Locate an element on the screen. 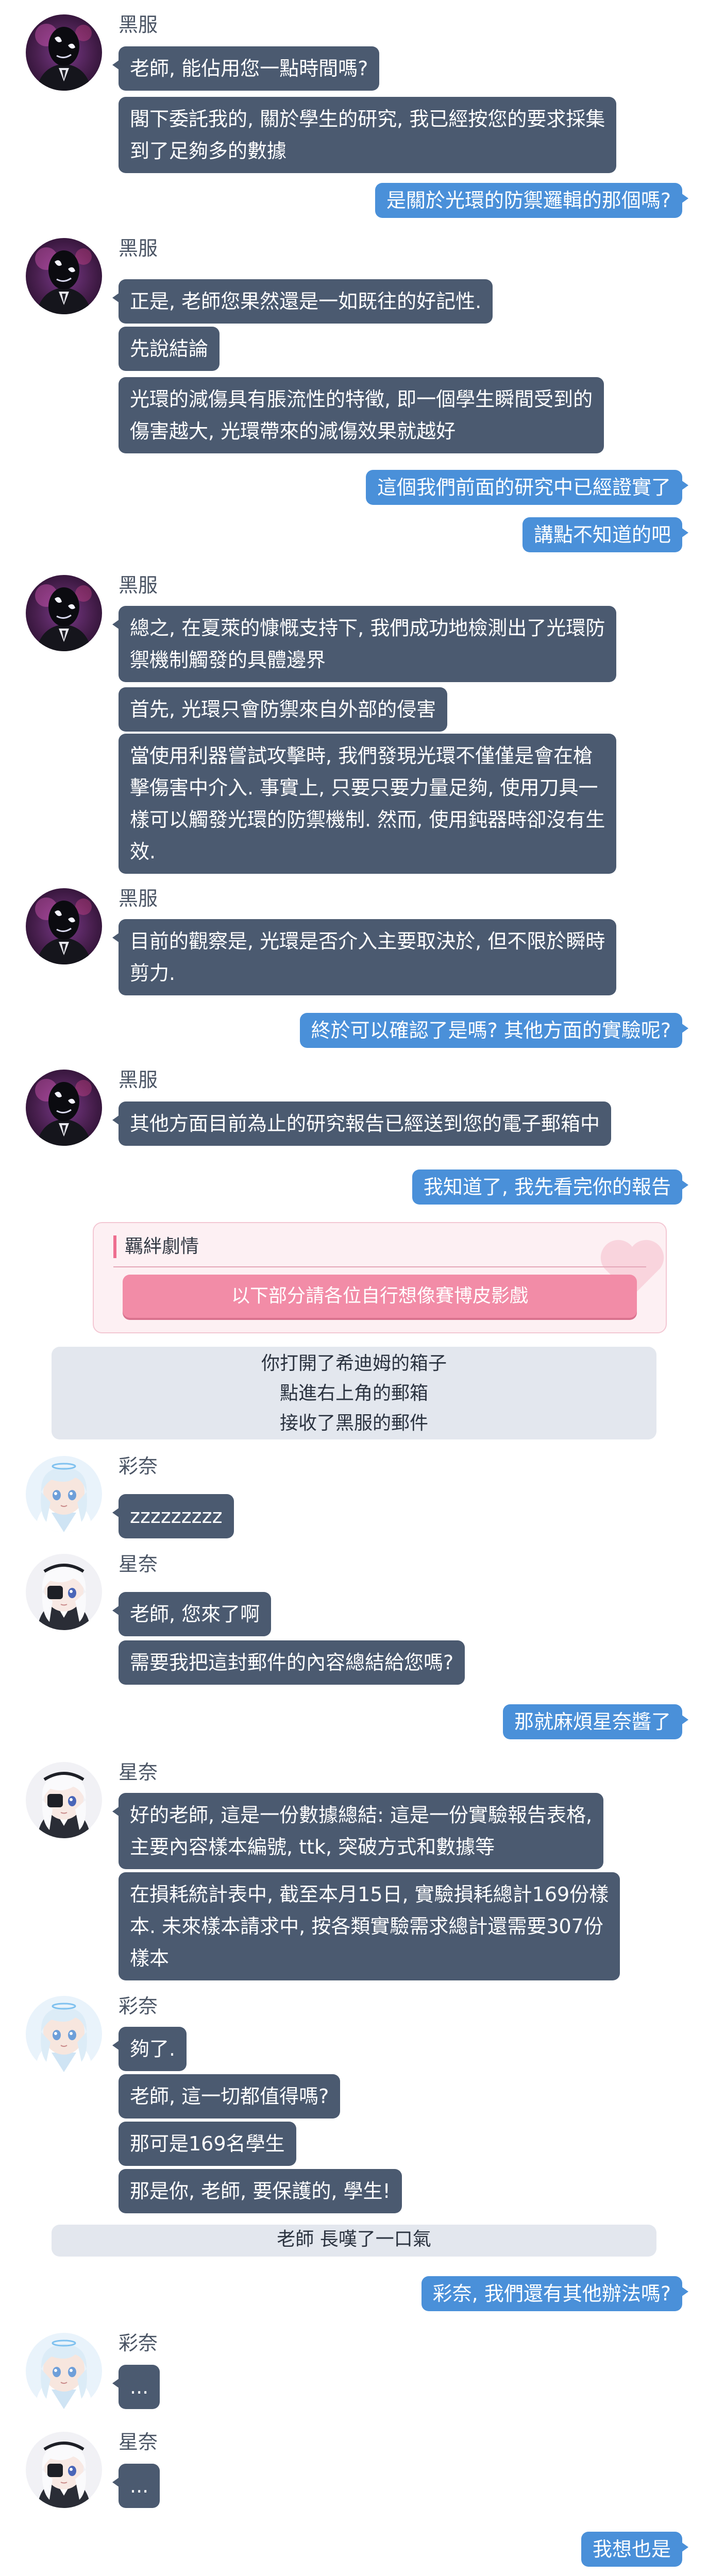 This screenshot has height=2576, width=708. message-bubble: 其他方面目前為止的研究報告已經送到您的電子郵箱中 is located at coordinates (362, 1123).